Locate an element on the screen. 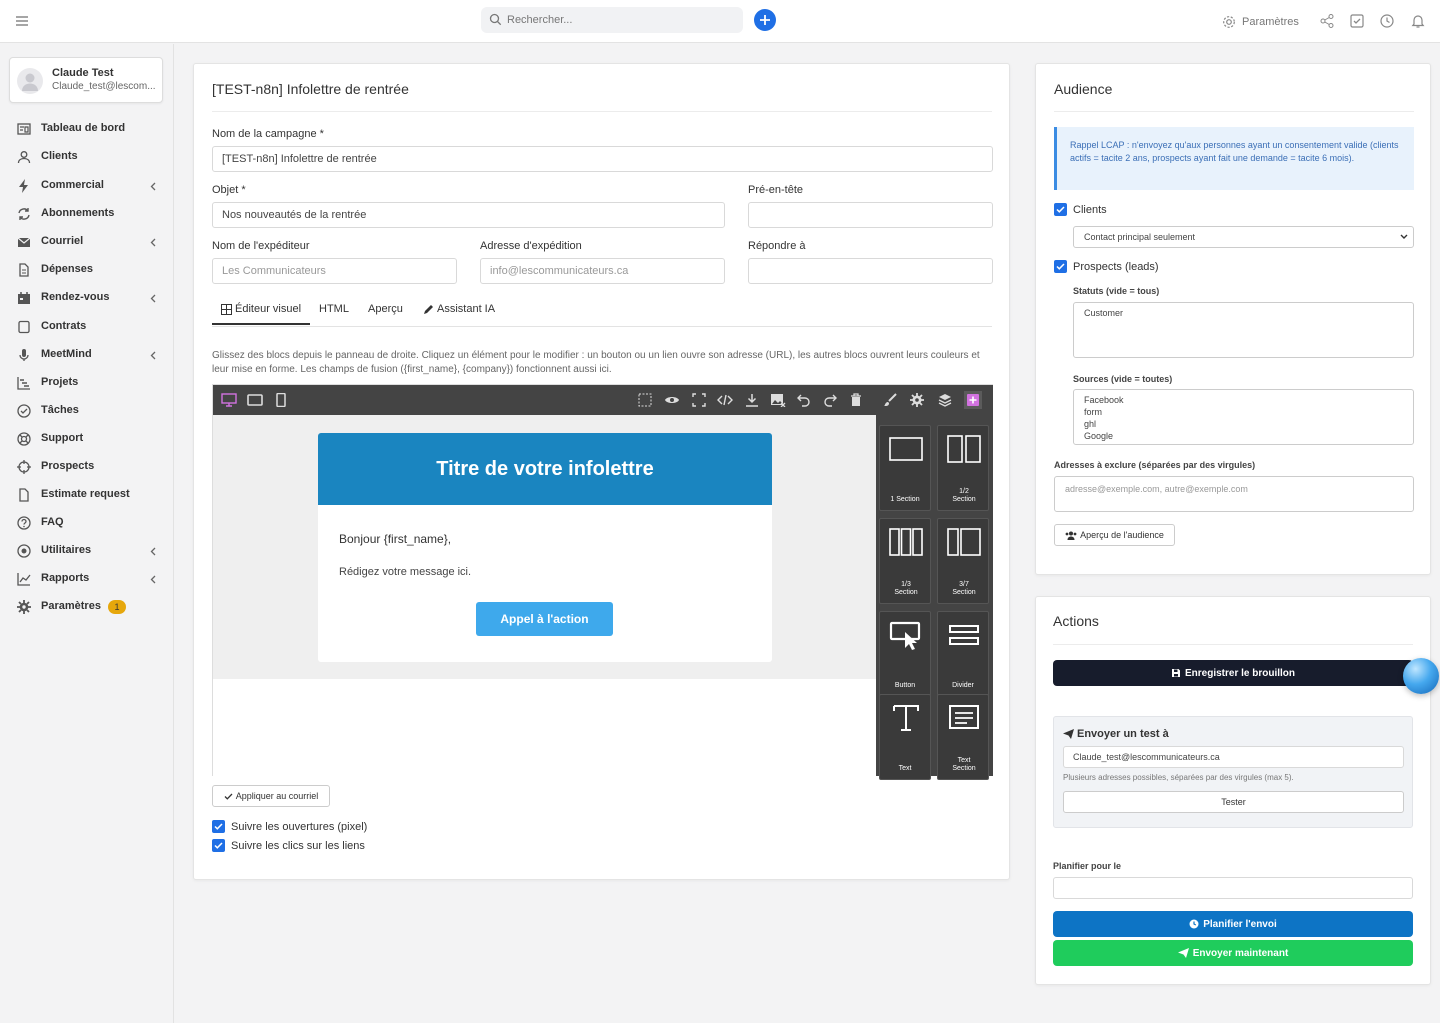 The height and width of the screenshot is (1023, 1440). sidebar-item-abonnements: Abonnements is located at coordinates (87, 214).